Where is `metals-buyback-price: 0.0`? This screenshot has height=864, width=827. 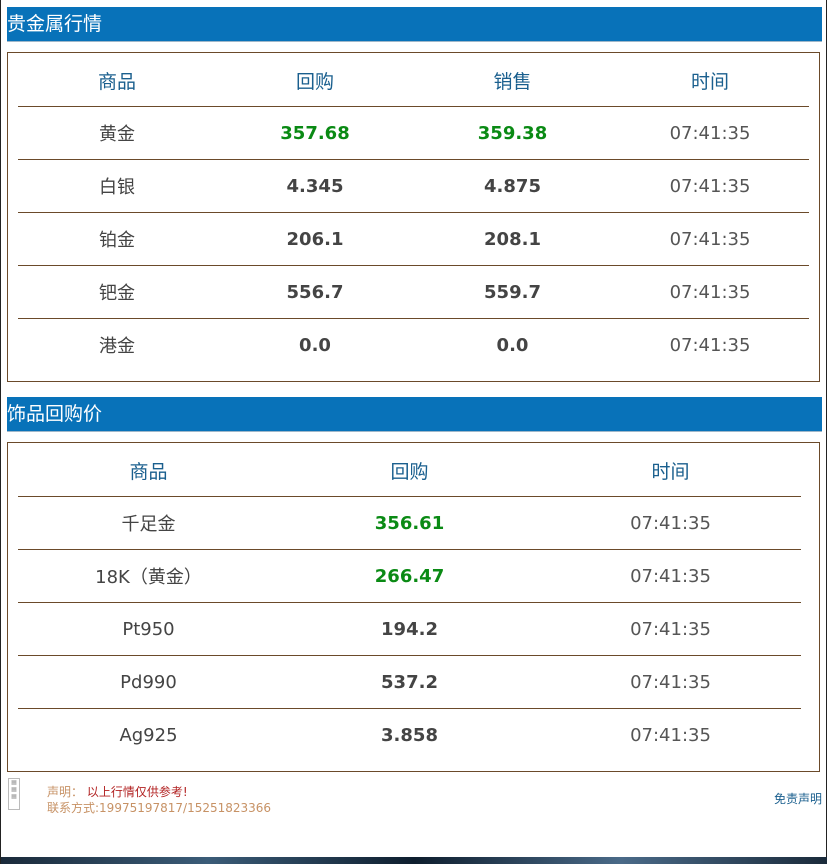
metals-buyback-price: 0.0 is located at coordinates (315, 344).